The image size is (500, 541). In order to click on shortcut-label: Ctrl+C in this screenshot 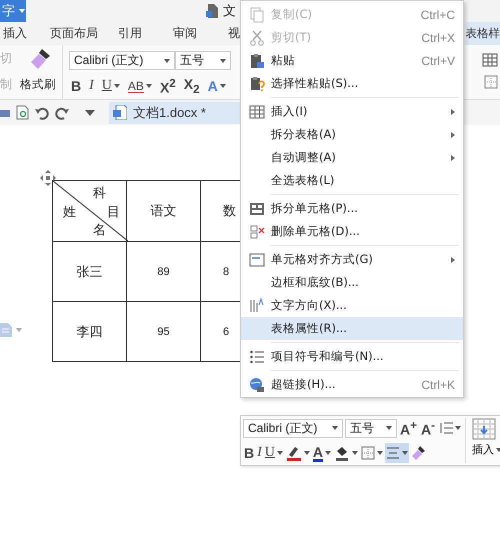, I will do `click(437, 15)`.